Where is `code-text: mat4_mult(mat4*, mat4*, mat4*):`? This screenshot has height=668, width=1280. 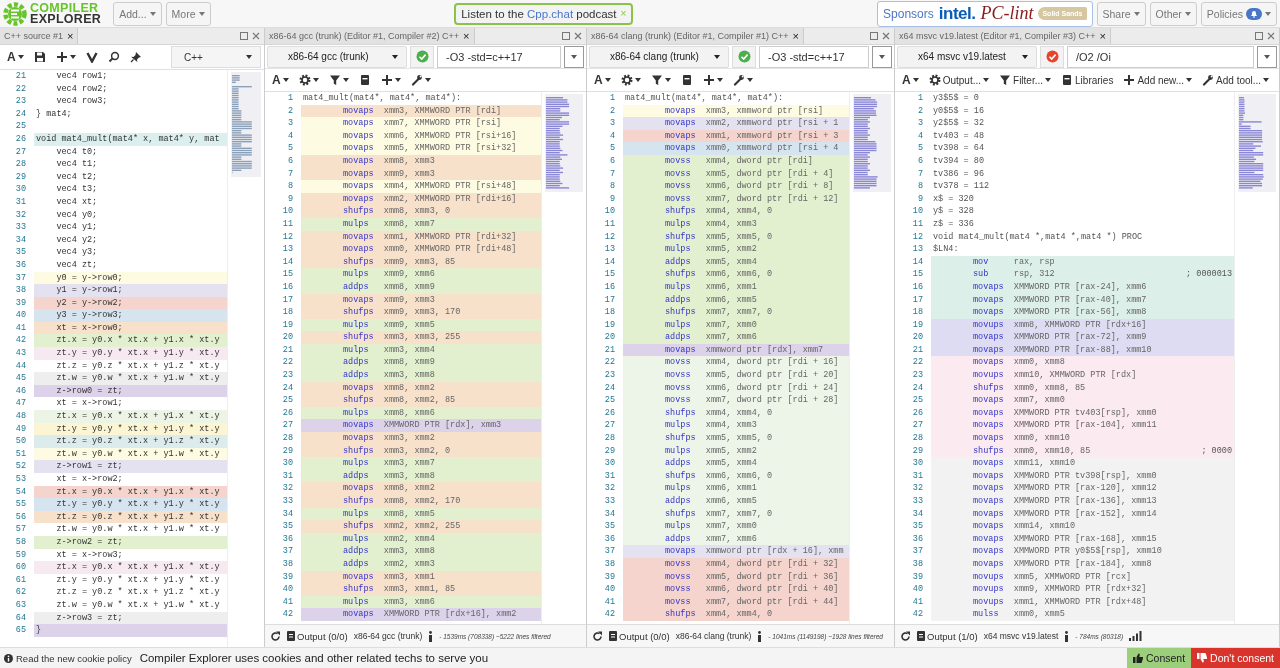
code-text: mat4_mult(mat4*, mat4*, mat4*): is located at coordinates (382, 98).